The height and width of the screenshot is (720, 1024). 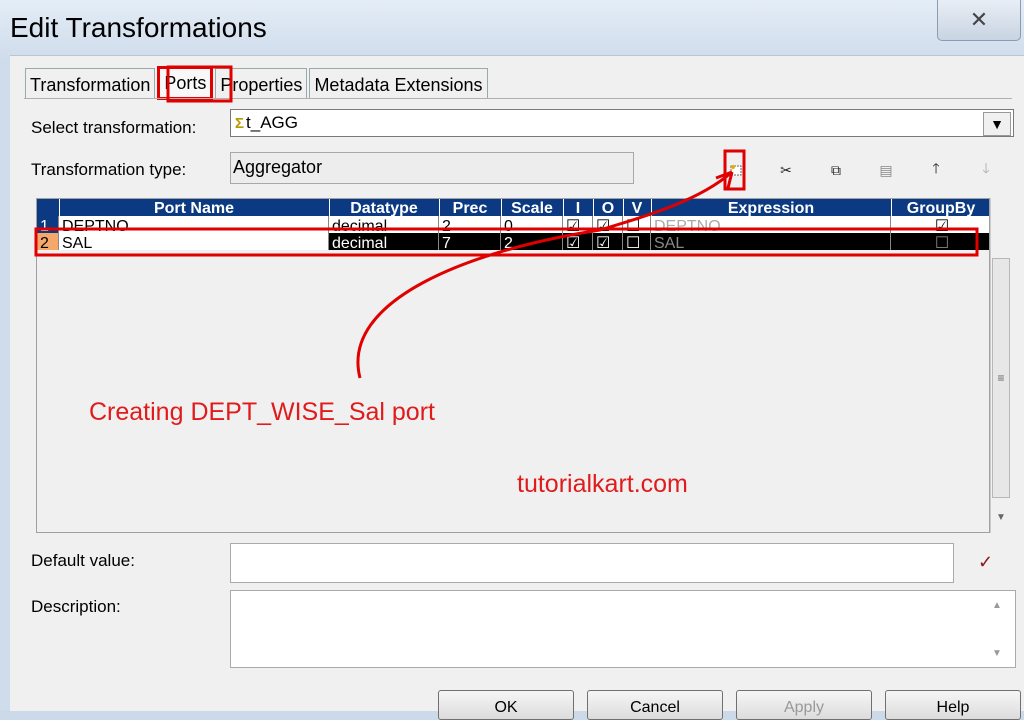 I want to click on checkbox-groupby: ☑, so click(x=940, y=224).